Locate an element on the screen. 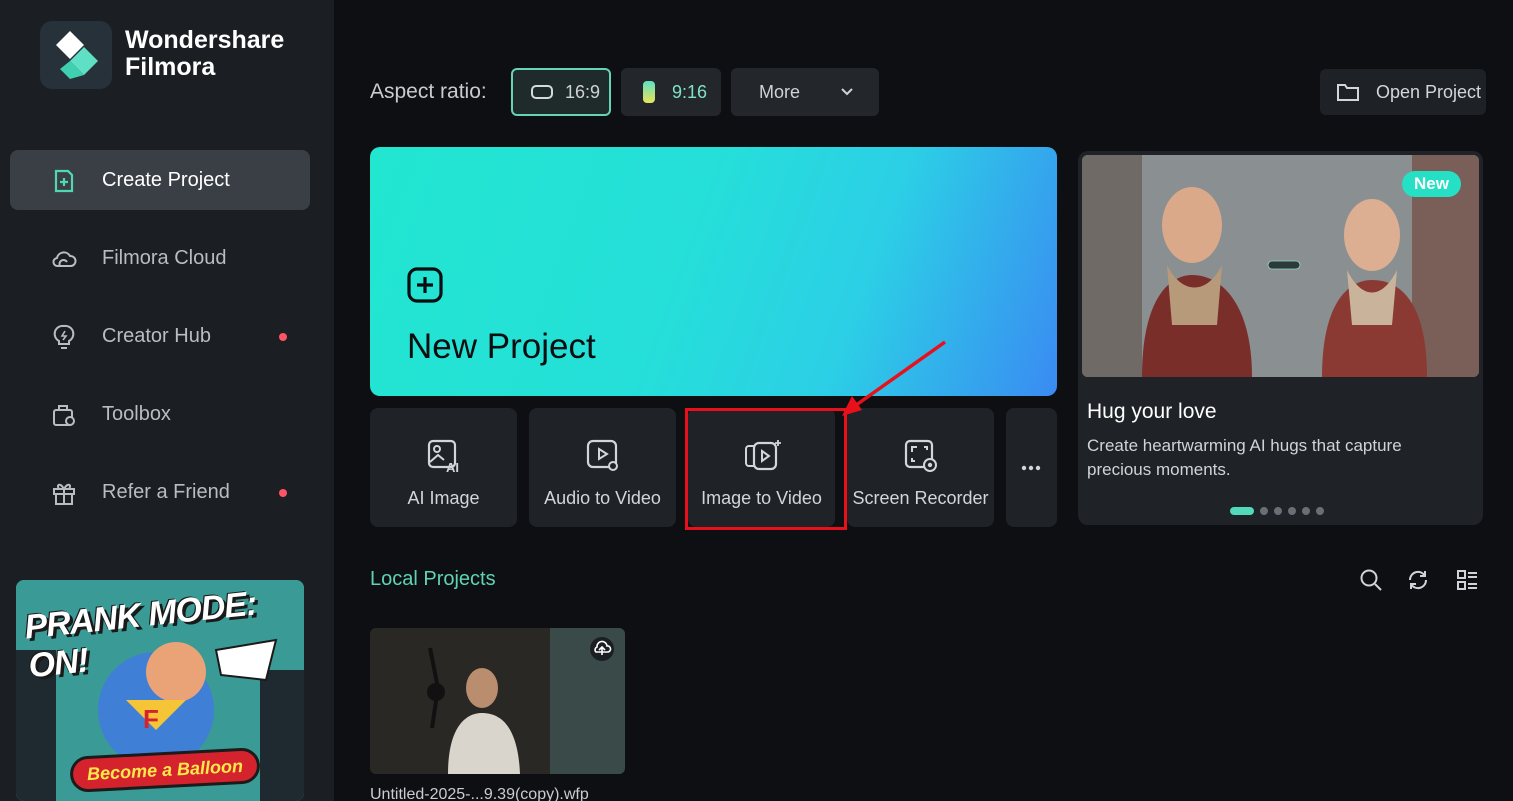 This screenshot has width=1513, height=801. tool-label: AI Image is located at coordinates (443, 498).